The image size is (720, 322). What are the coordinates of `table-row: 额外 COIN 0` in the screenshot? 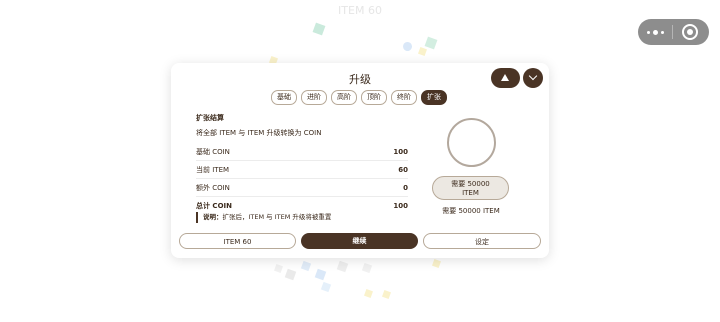 It's located at (302, 188).